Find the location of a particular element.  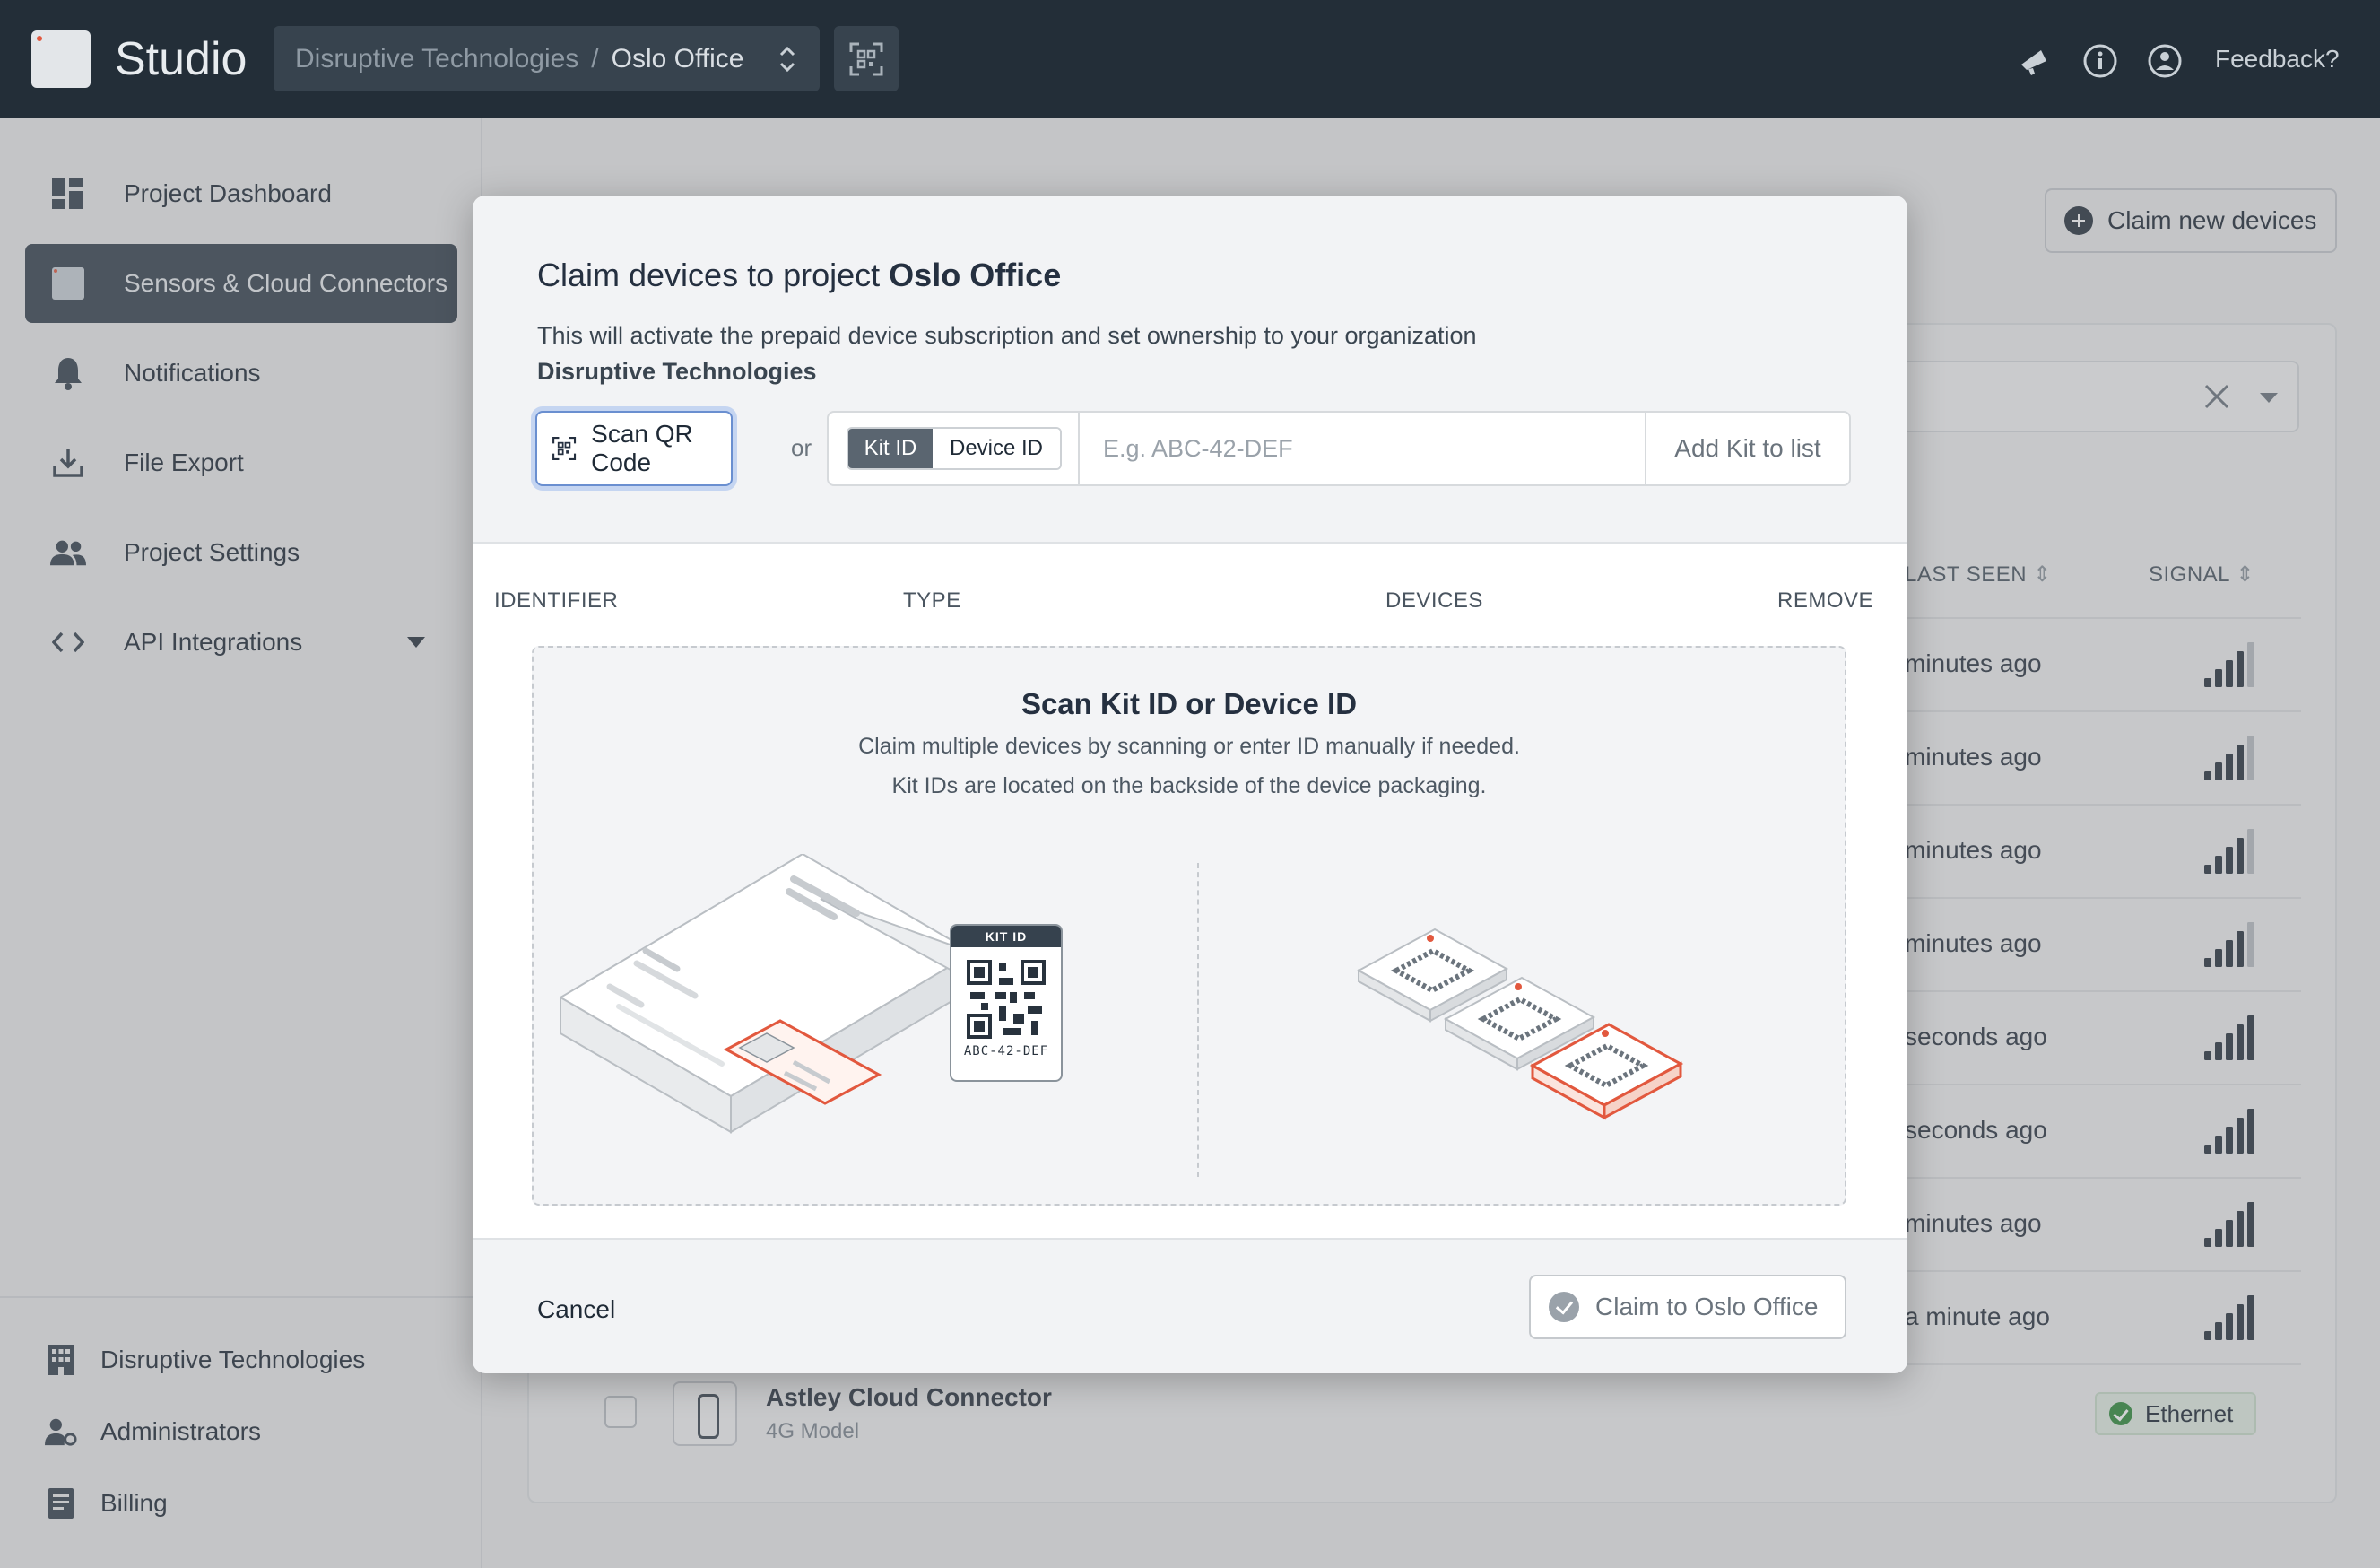

device-id-toggle: Device ID is located at coordinates (996, 448).